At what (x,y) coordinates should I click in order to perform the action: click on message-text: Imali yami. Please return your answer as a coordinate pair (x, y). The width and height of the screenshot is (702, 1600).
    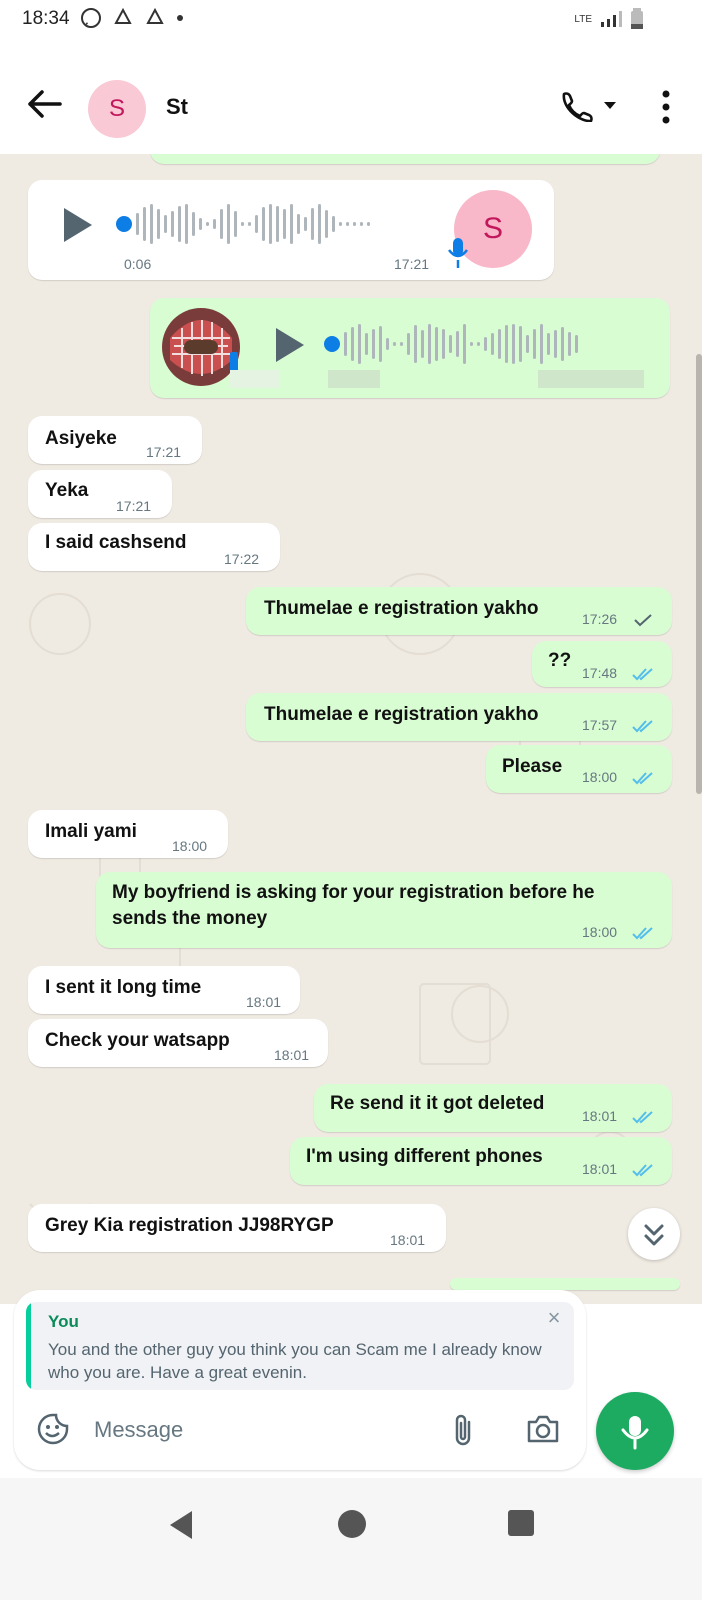
    Looking at the image, I should click on (91, 831).